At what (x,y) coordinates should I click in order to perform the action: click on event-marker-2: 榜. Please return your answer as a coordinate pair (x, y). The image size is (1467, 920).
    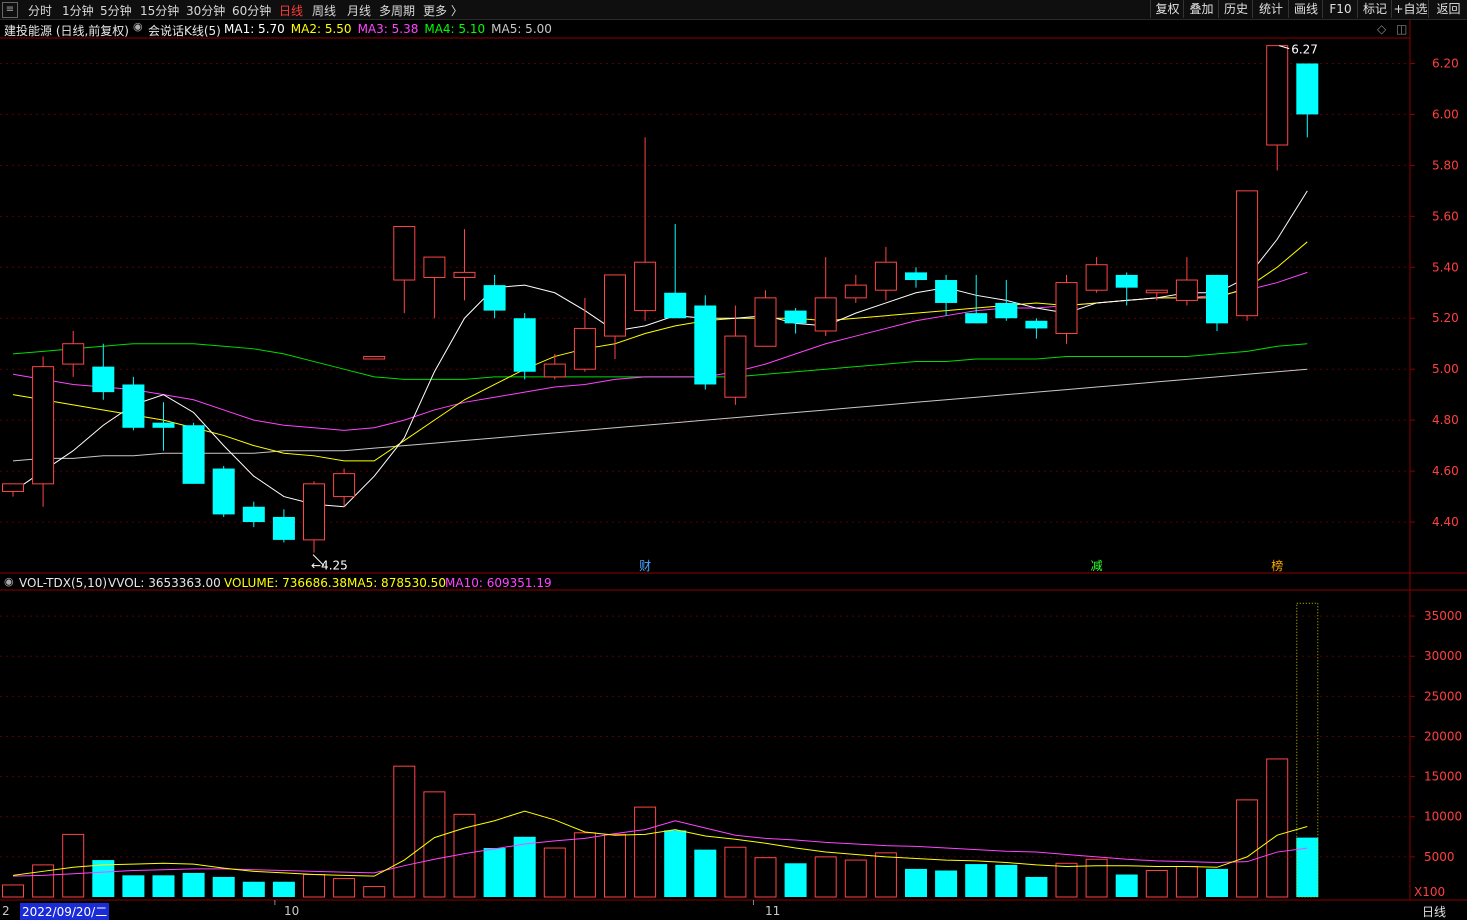
    Looking at the image, I should click on (1277, 565).